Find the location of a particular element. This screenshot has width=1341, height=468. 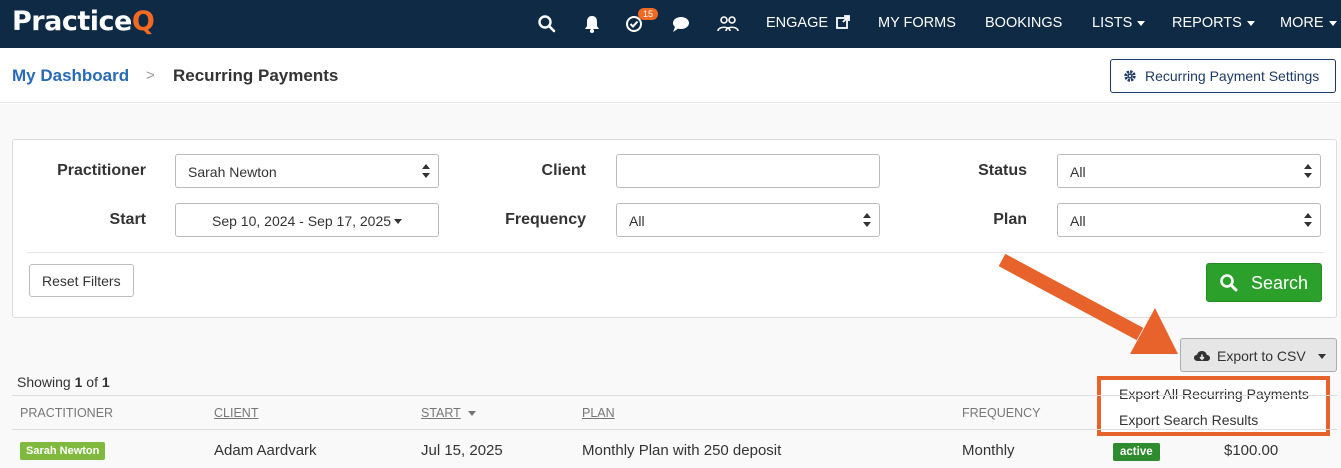

bell-icon is located at coordinates (592, 24).